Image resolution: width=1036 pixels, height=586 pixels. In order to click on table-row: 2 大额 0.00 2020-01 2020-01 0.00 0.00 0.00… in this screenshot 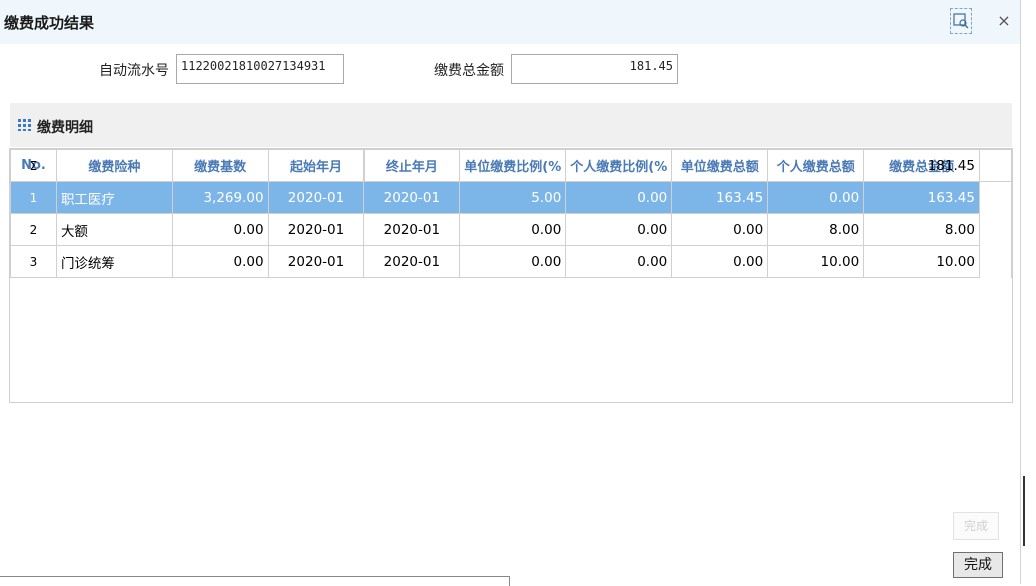, I will do `click(511, 229)`.